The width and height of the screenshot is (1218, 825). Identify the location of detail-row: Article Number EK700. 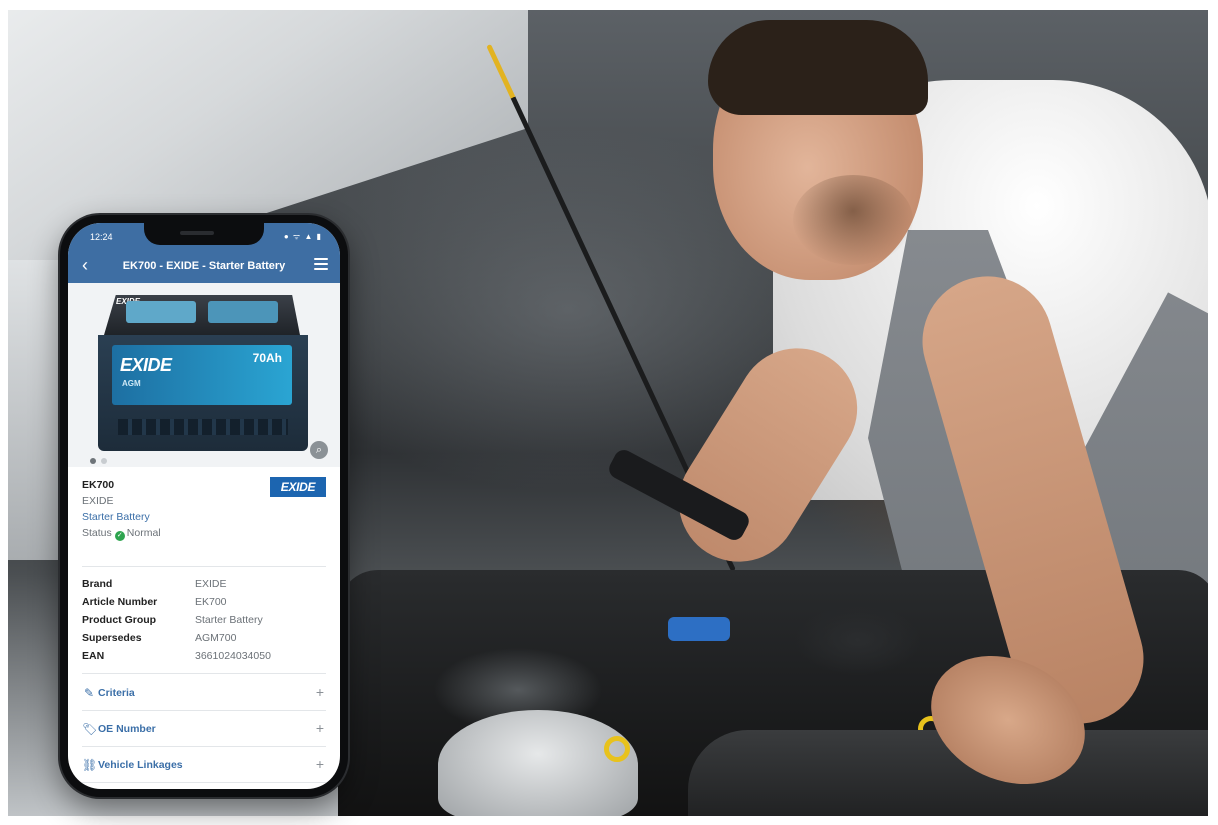
(204, 602).